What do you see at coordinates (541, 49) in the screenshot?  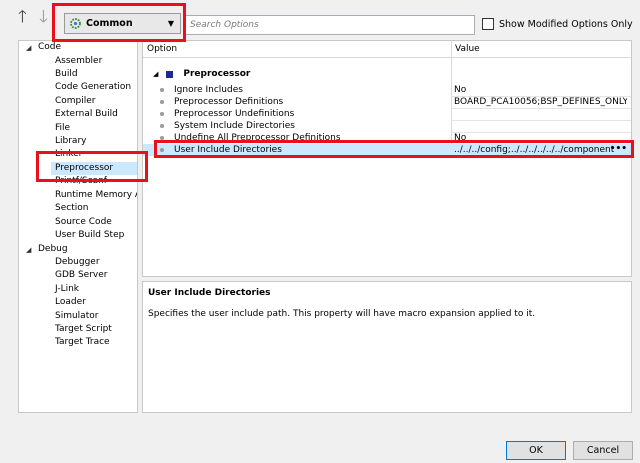 I see `column-header-value: Value` at bounding box center [541, 49].